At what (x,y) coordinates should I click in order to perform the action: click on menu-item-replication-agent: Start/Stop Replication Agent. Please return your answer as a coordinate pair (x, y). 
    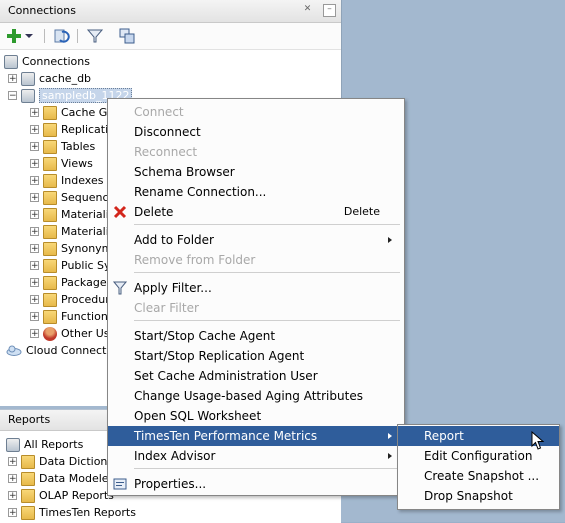
    Looking at the image, I should click on (256, 356).